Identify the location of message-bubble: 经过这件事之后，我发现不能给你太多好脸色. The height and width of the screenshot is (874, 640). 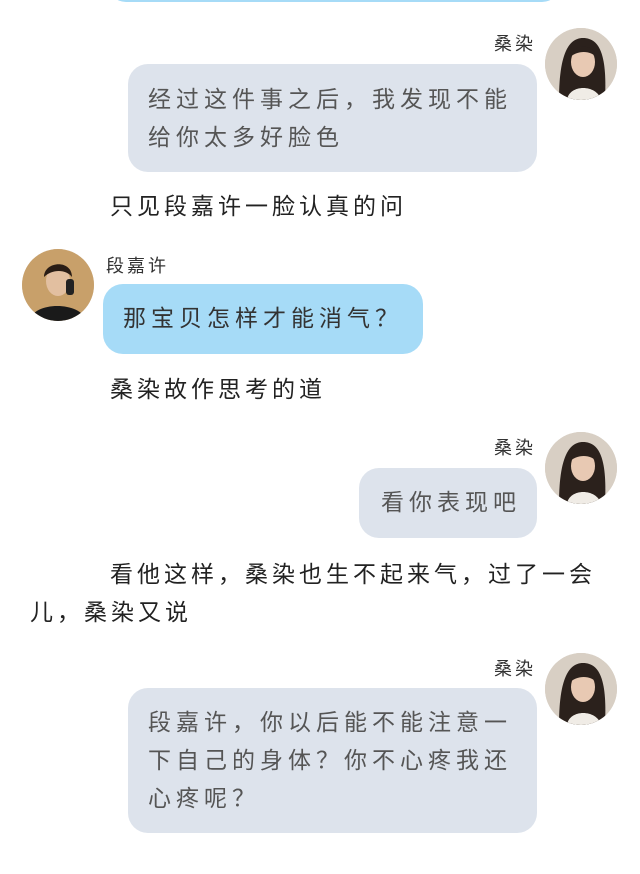
(332, 118).